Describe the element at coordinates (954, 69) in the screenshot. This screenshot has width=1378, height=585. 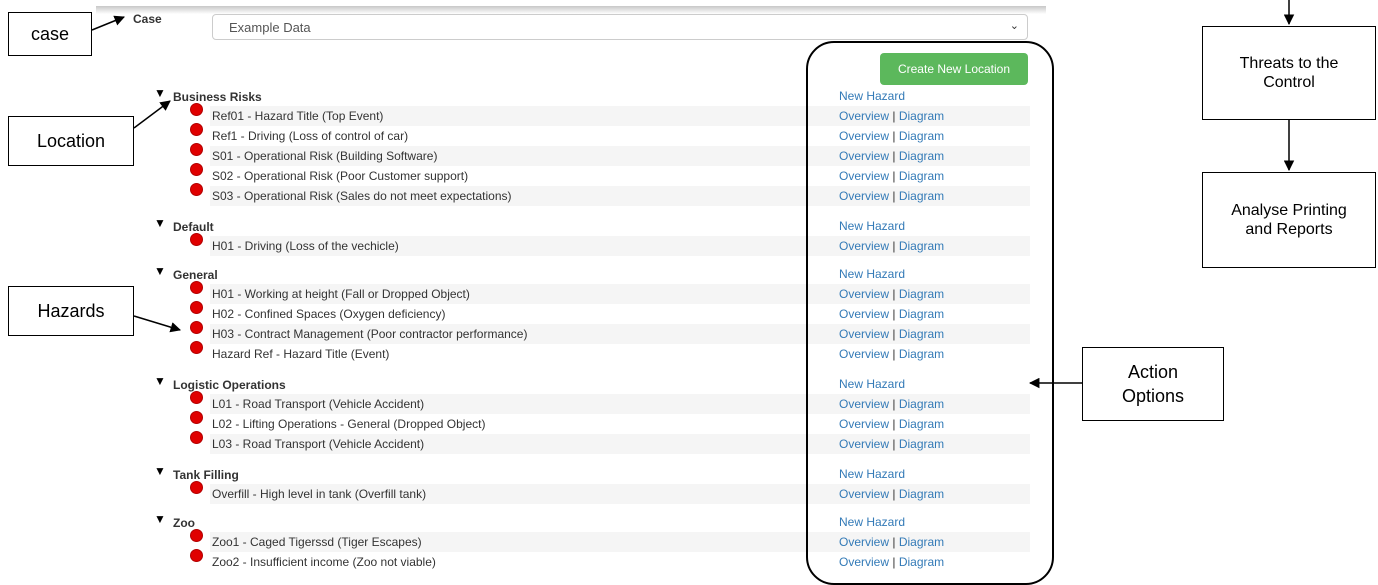
I see `create-new-location-button: Create New Location` at that location.